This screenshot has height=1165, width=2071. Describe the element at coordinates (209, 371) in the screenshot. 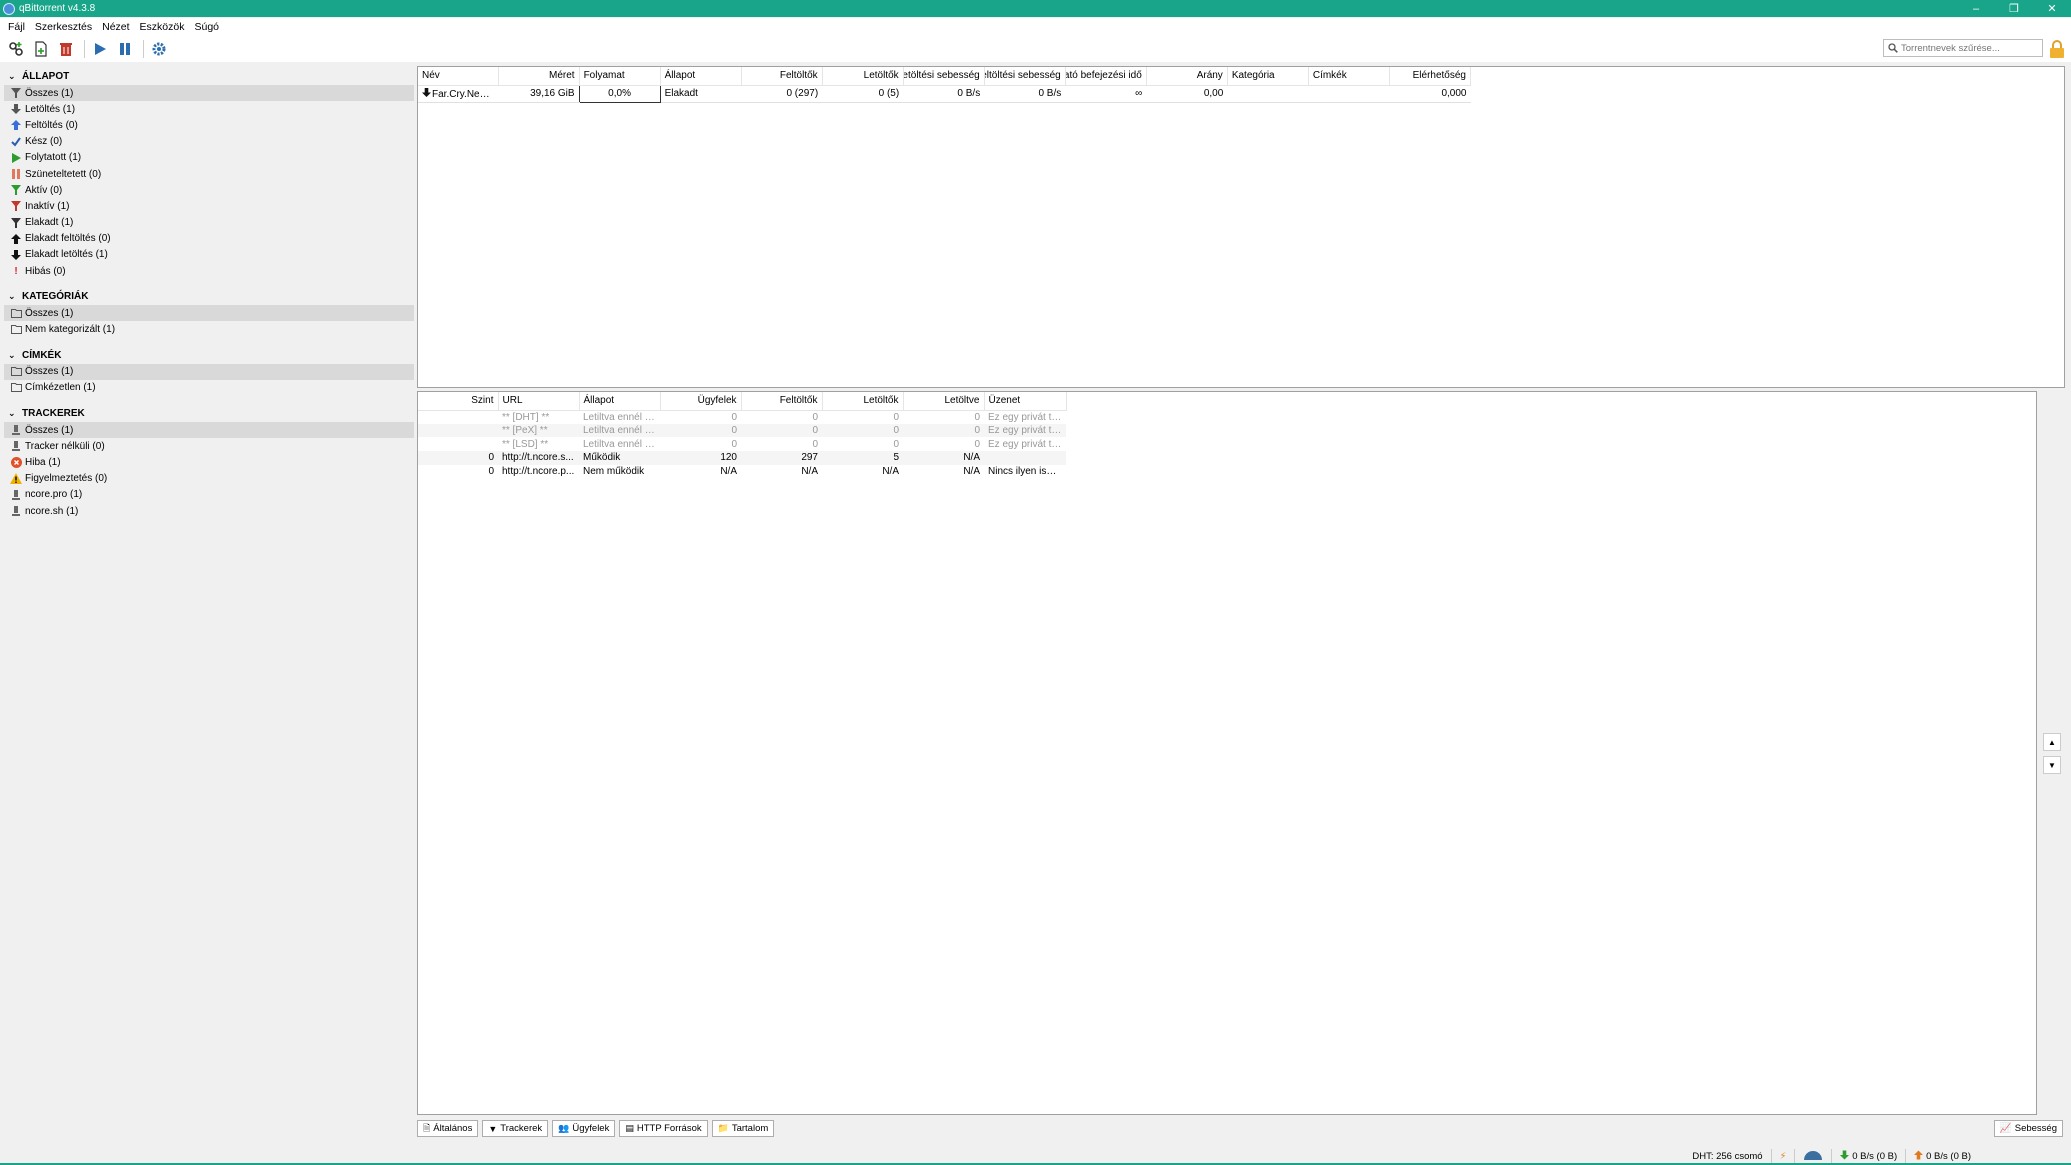

I see `tag-filter-all: Összes (1)` at that location.